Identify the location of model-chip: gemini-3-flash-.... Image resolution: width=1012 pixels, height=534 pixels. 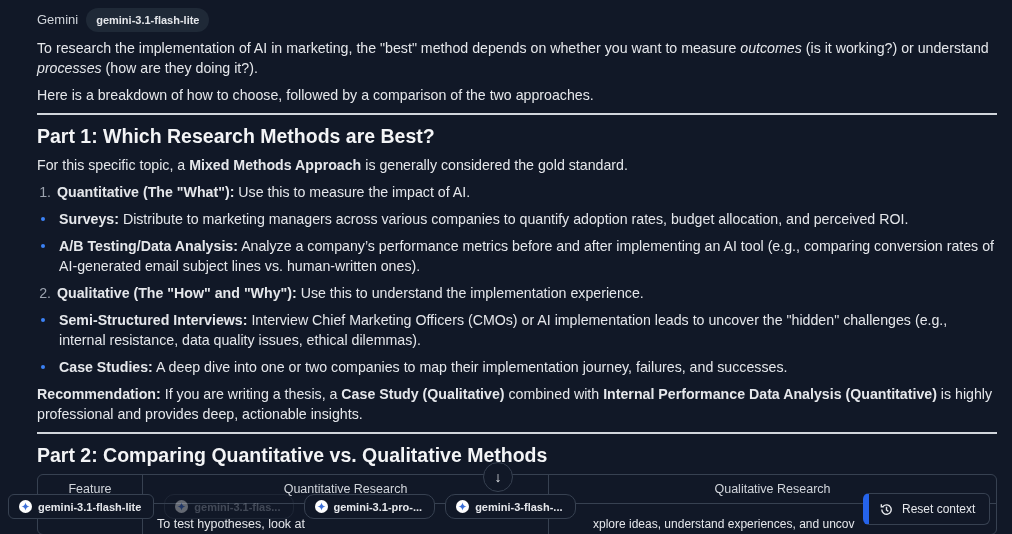
(510, 506).